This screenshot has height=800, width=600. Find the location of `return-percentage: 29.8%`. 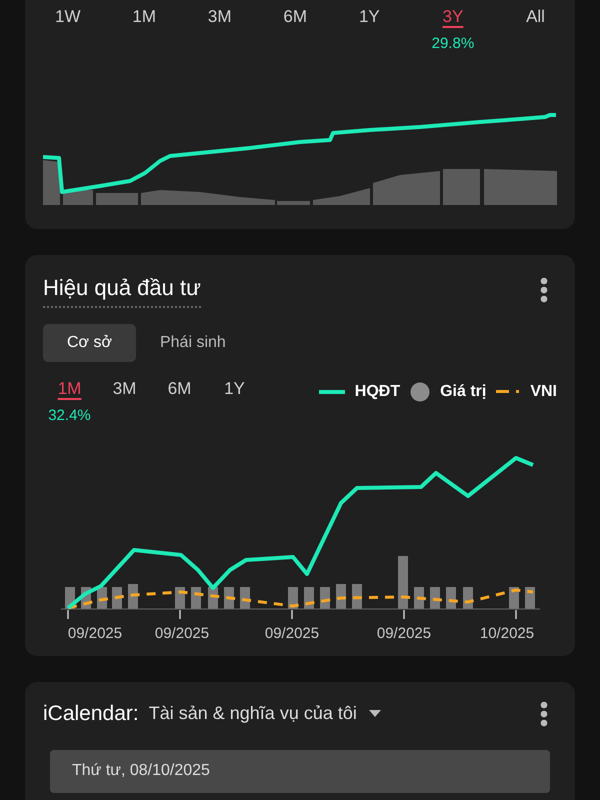

return-percentage: 29.8% is located at coordinates (453, 44).